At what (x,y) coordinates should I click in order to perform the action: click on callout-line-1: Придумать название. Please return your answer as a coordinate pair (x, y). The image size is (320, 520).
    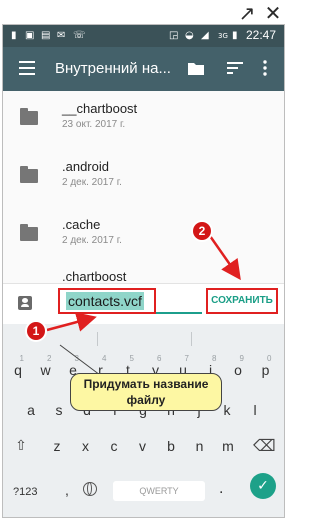
    Looking at the image, I should click on (146, 384).